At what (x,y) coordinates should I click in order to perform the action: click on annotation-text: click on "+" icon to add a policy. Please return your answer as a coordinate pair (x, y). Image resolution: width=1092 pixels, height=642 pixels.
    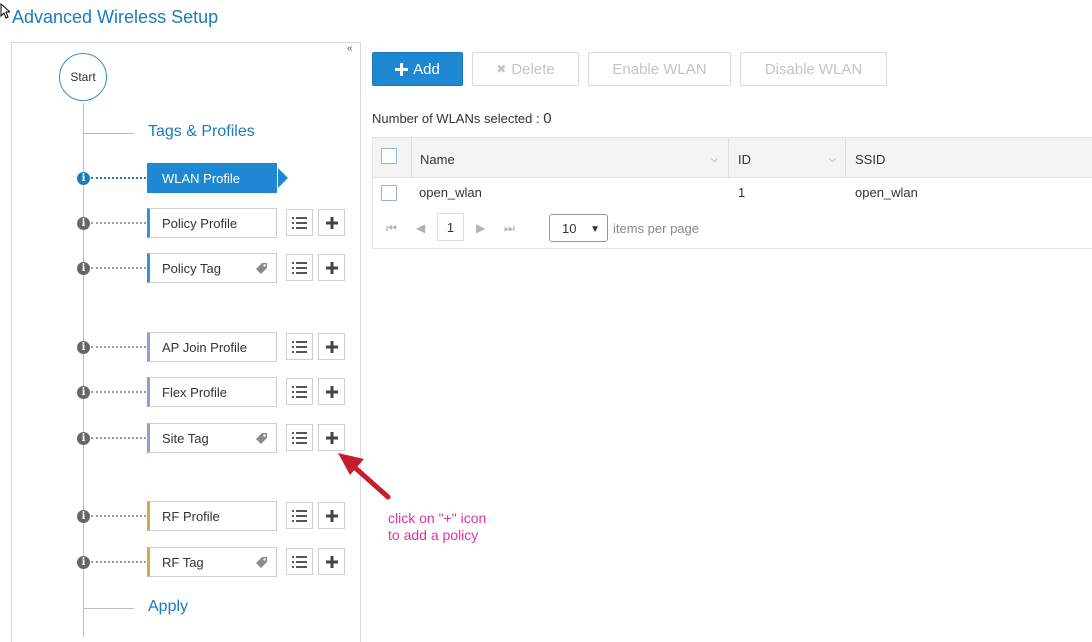
    Looking at the image, I should click on (437, 527).